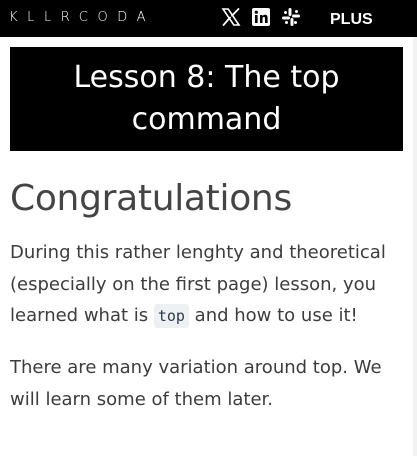  I want to click on x-twitter-icon, so click(231, 17).